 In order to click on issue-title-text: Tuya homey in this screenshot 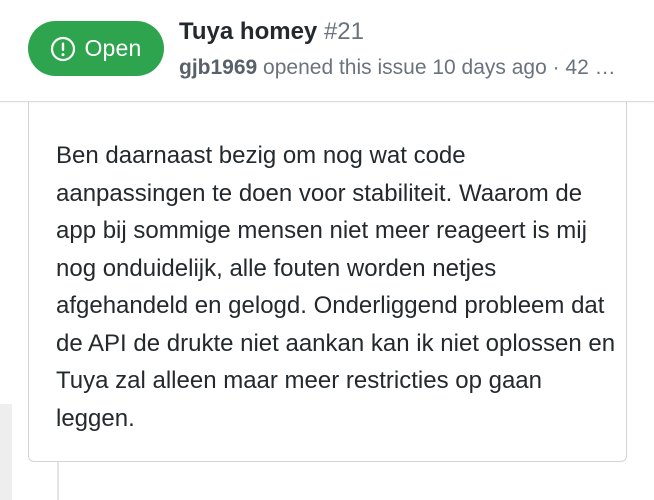, I will do `click(248, 31)`.